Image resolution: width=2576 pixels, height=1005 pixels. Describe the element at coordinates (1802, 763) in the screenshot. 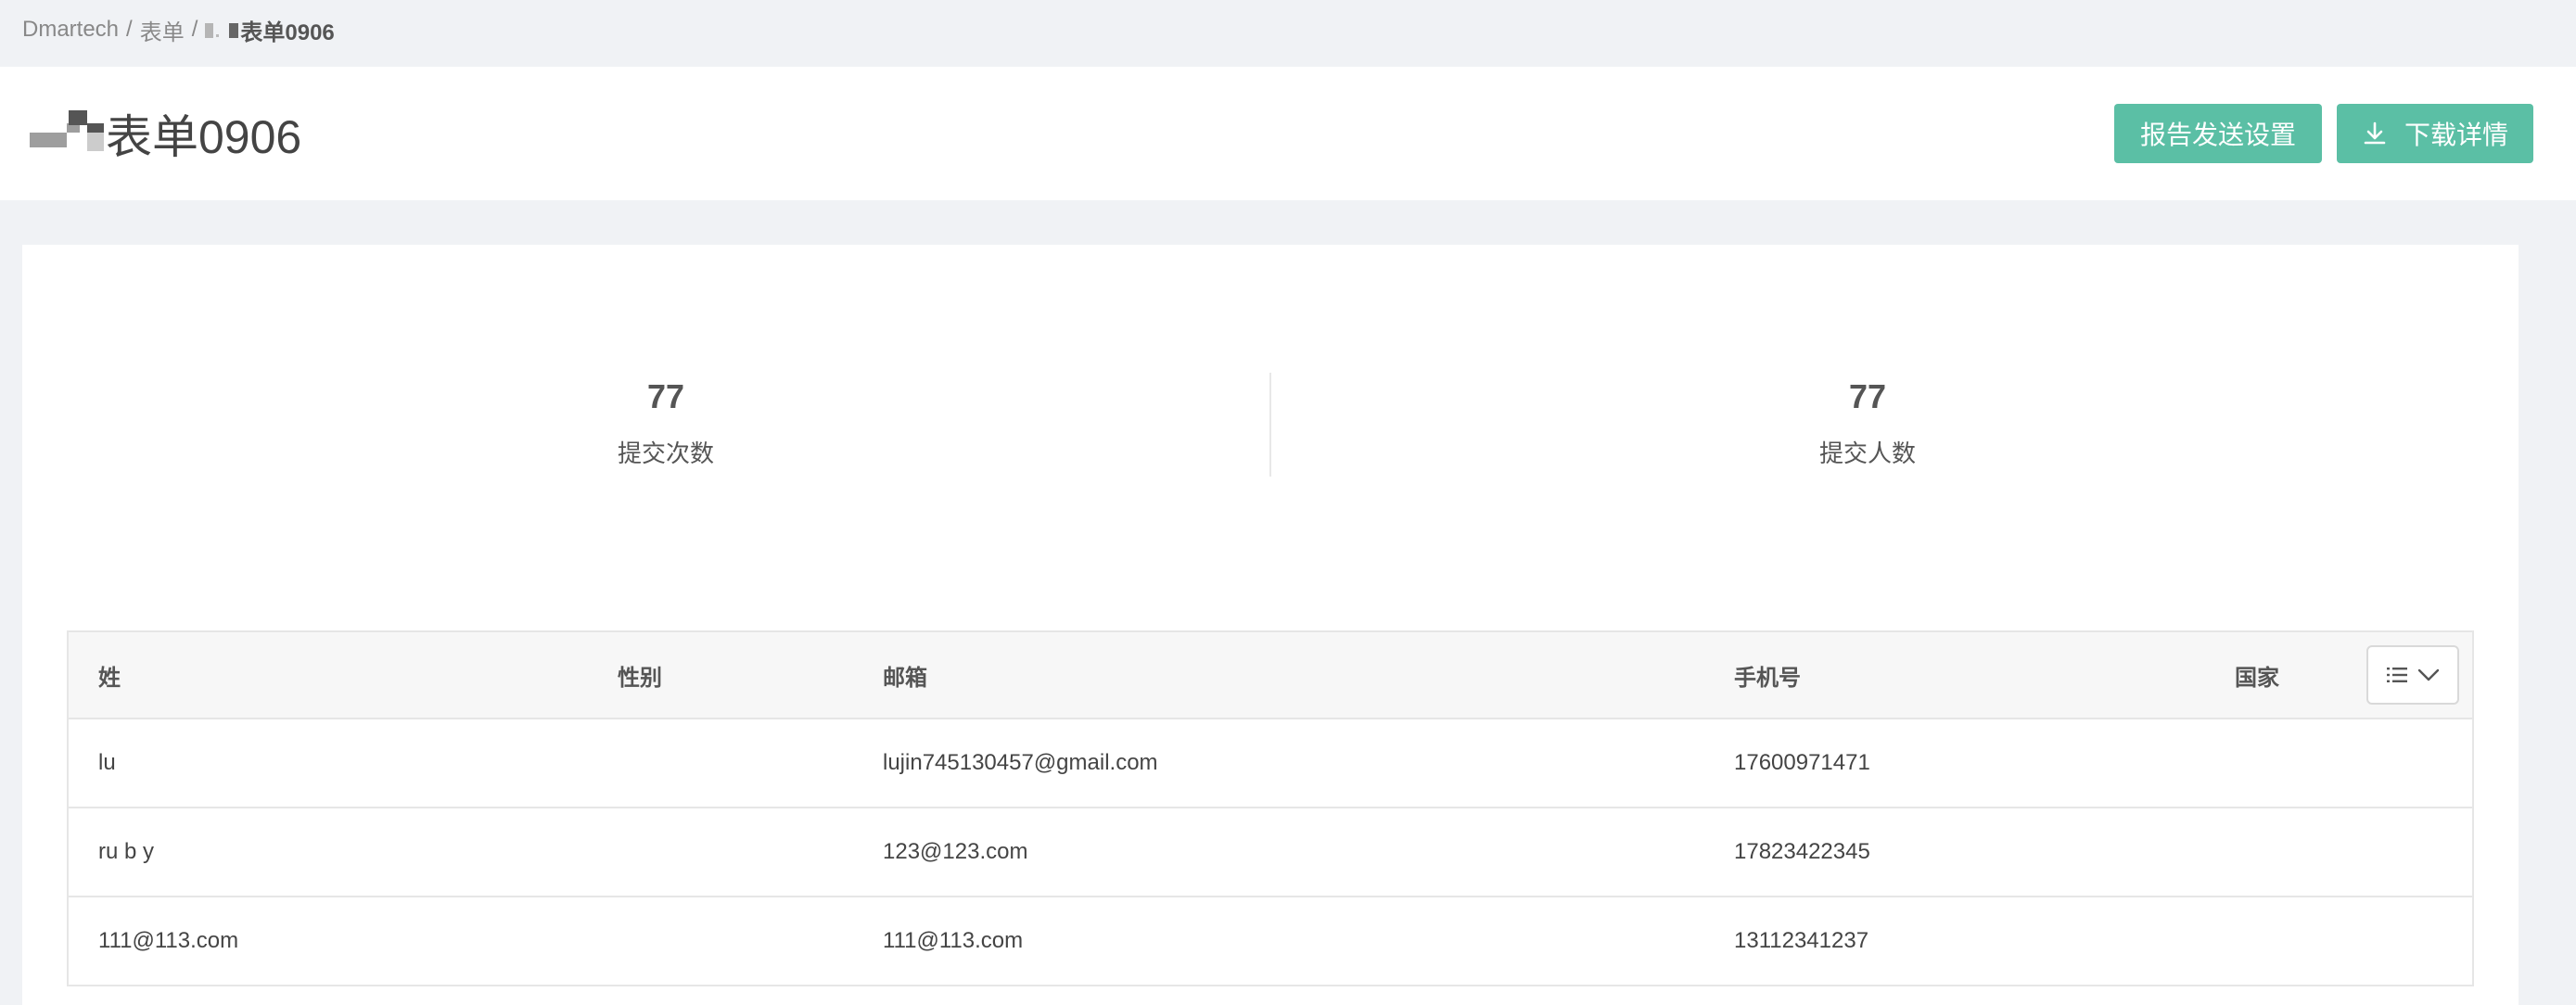

I see `cell-phone: 17600971471` at that location.